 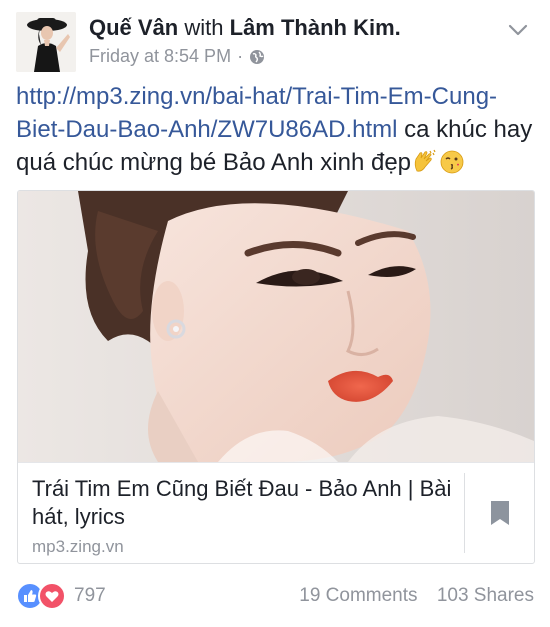 What do you see at coordinates (46, 42) in the screenshot?
I see `author-avatar` at bounding box center [46, 42].